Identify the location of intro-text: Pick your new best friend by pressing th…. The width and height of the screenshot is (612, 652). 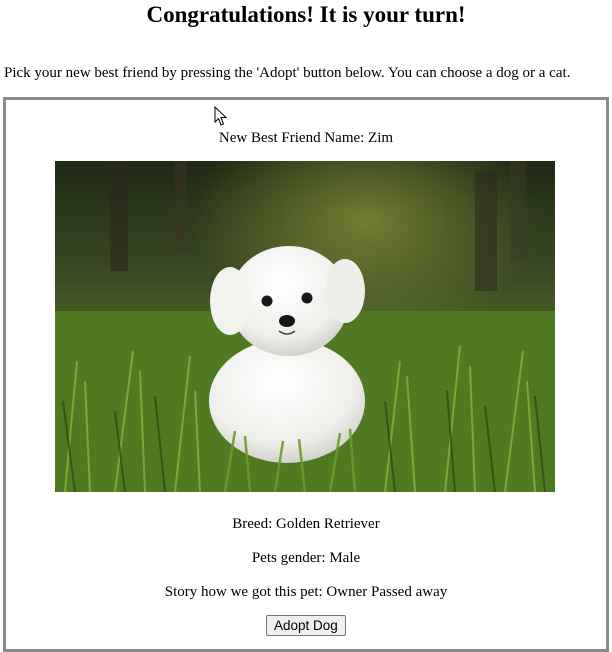
(287, 73).